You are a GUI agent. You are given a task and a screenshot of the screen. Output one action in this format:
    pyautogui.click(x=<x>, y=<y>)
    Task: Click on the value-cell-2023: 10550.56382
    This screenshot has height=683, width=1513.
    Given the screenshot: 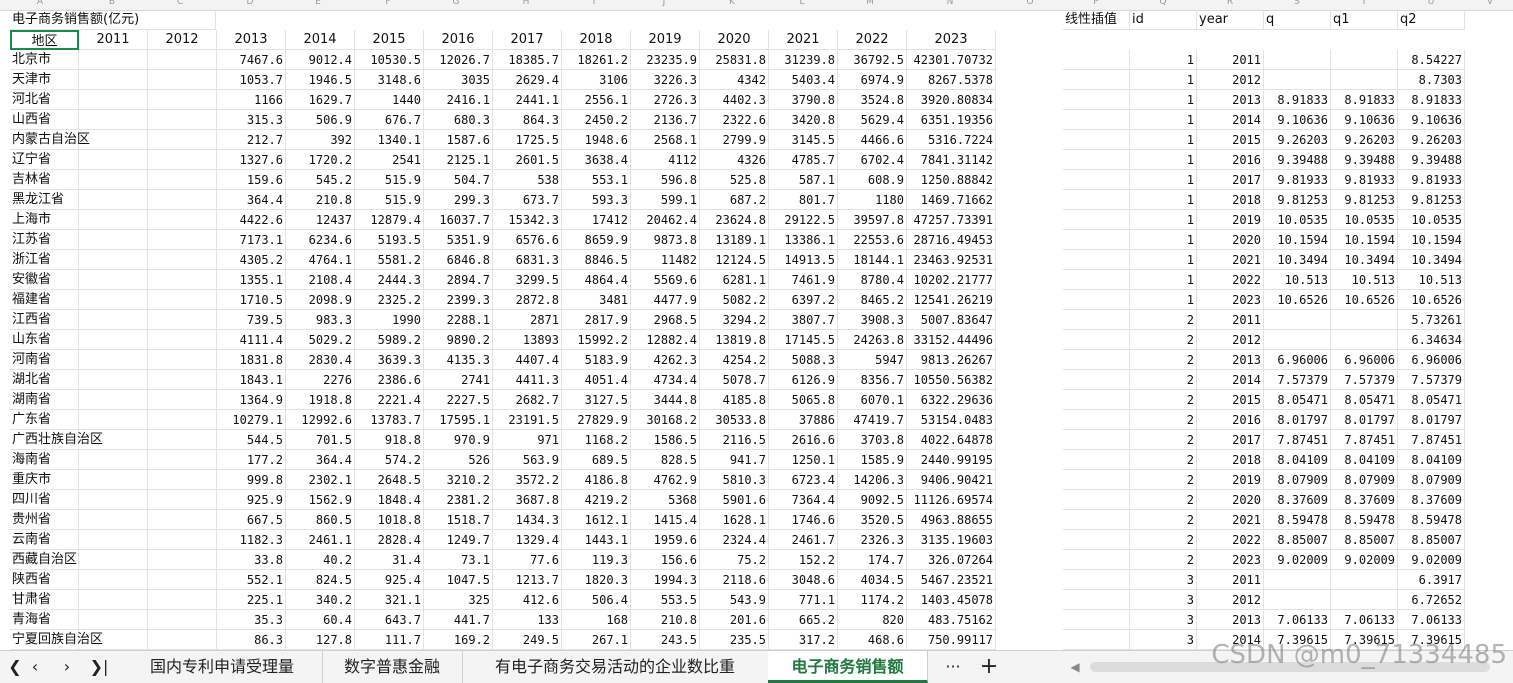 What is the action you would take?
    pyautogui.click(x=951, y=380)
    